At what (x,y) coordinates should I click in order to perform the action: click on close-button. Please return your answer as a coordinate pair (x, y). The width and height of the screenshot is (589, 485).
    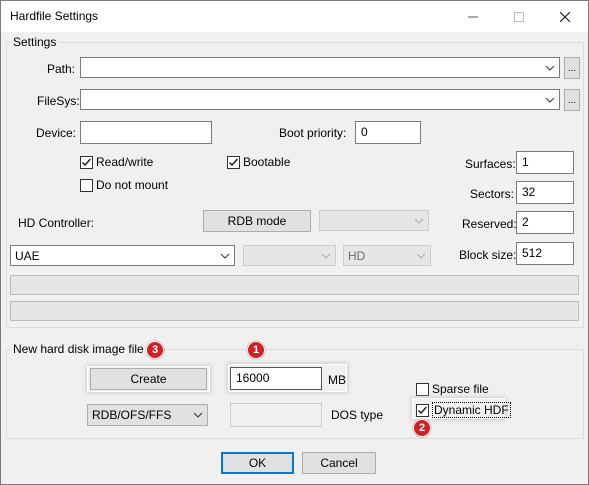
    Looking at the image, I should click on (565, 16).